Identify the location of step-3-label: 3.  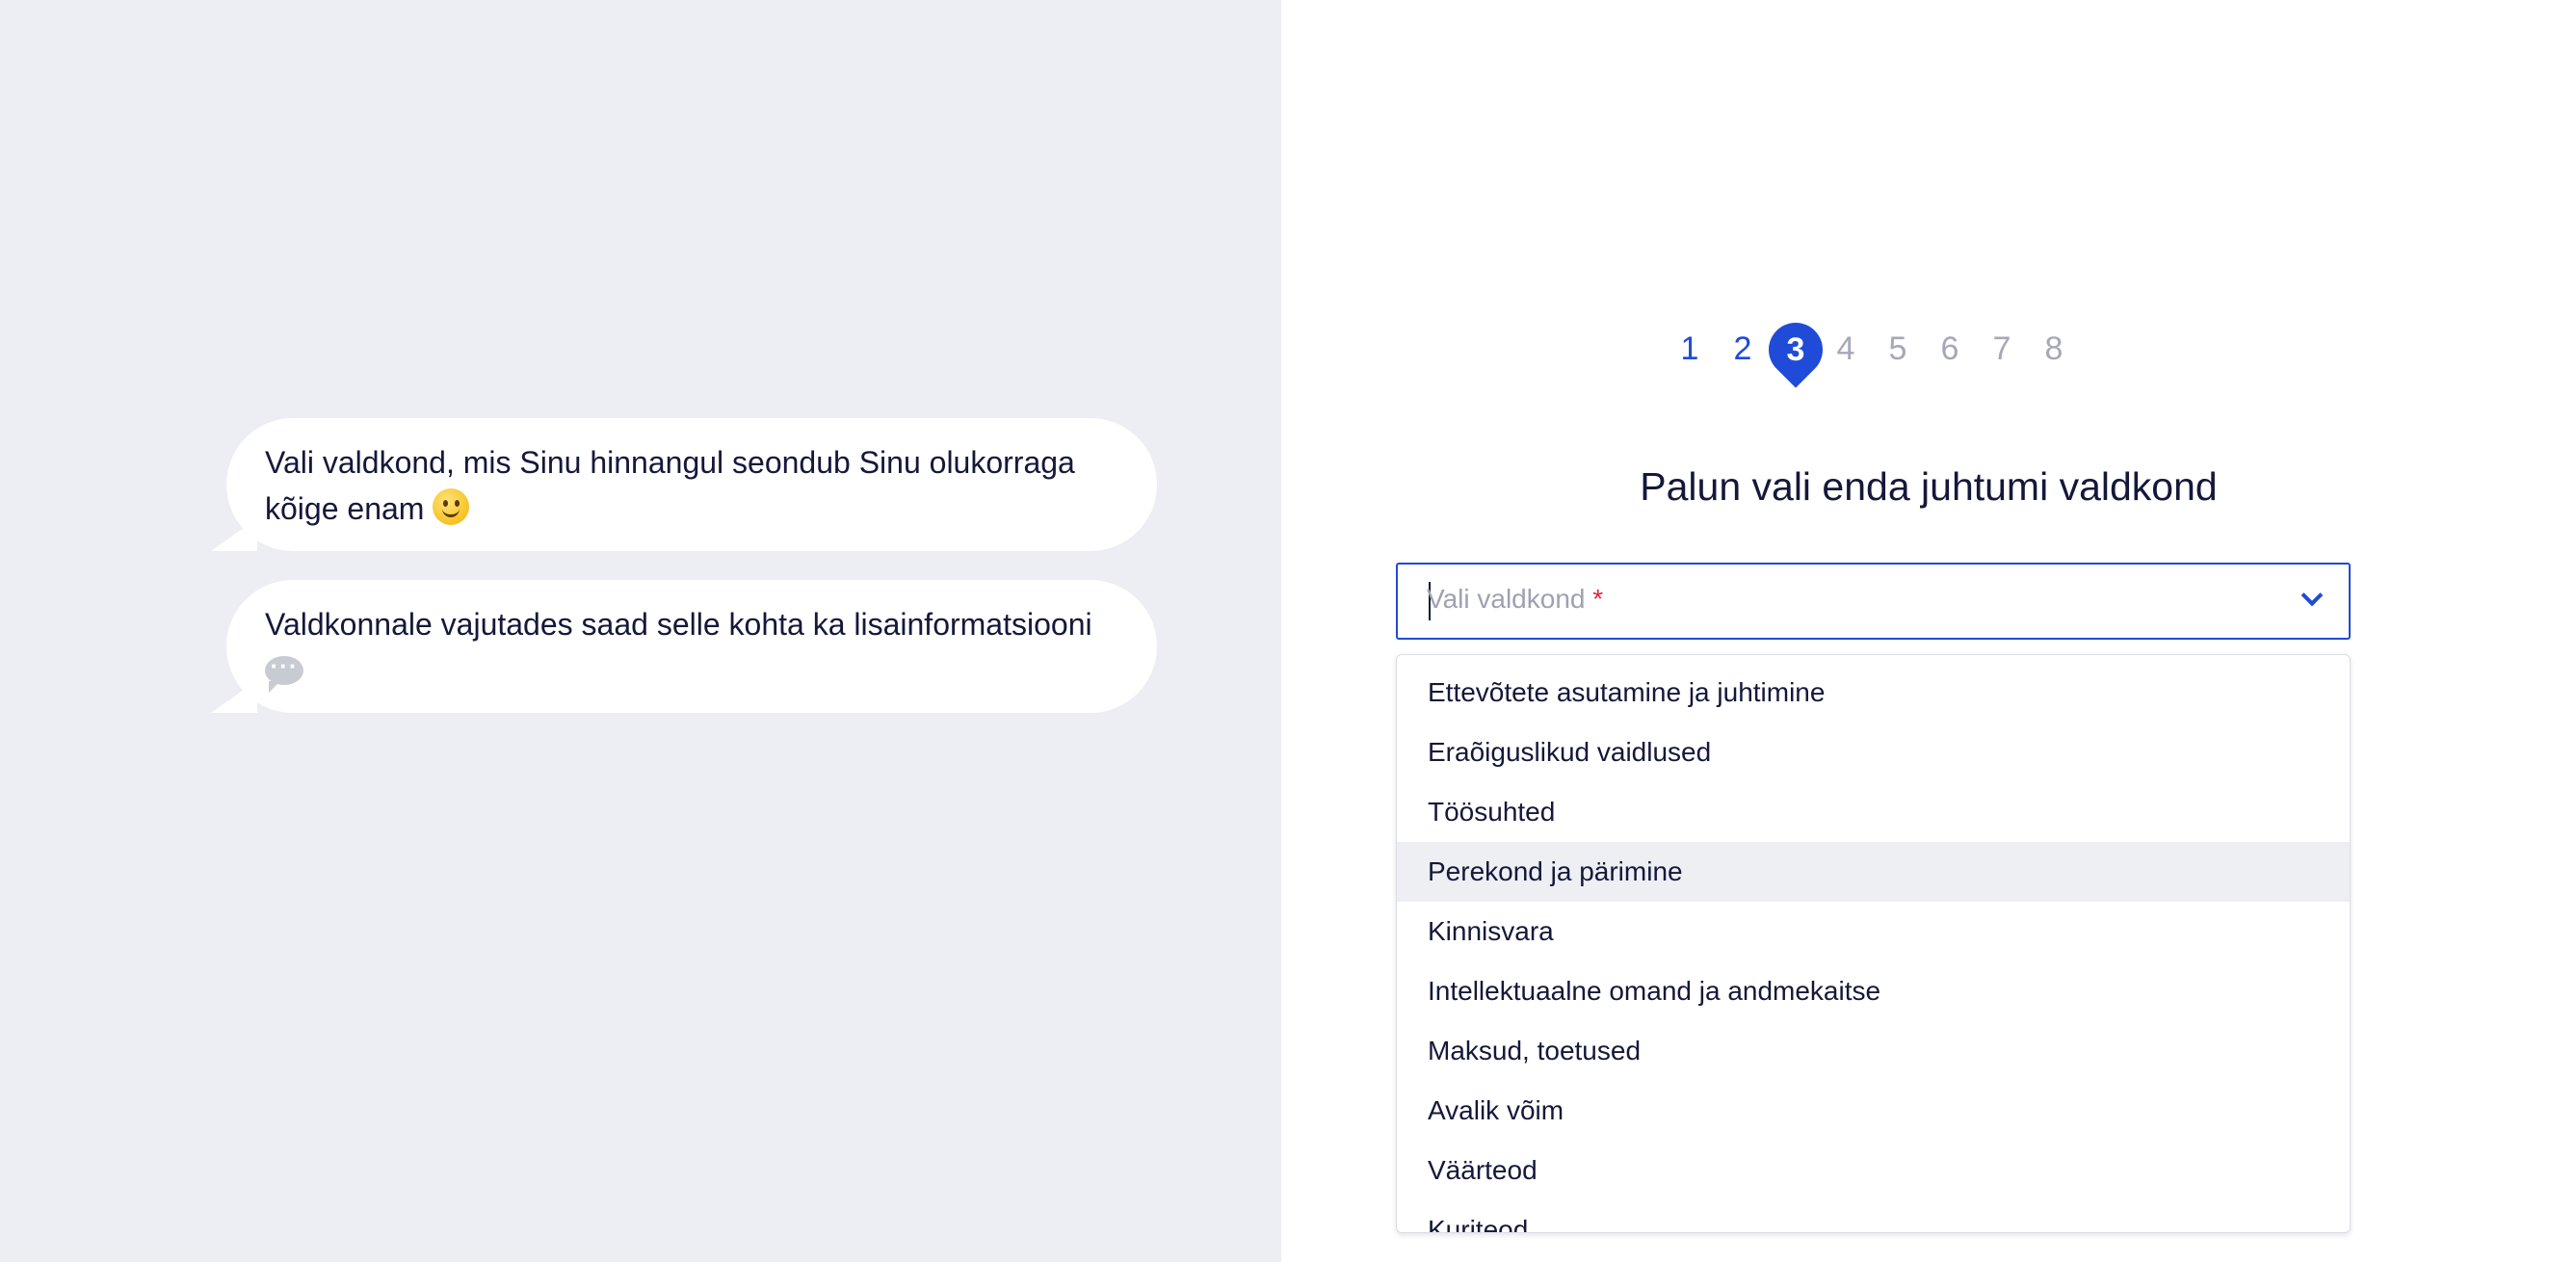
(1796, 349).